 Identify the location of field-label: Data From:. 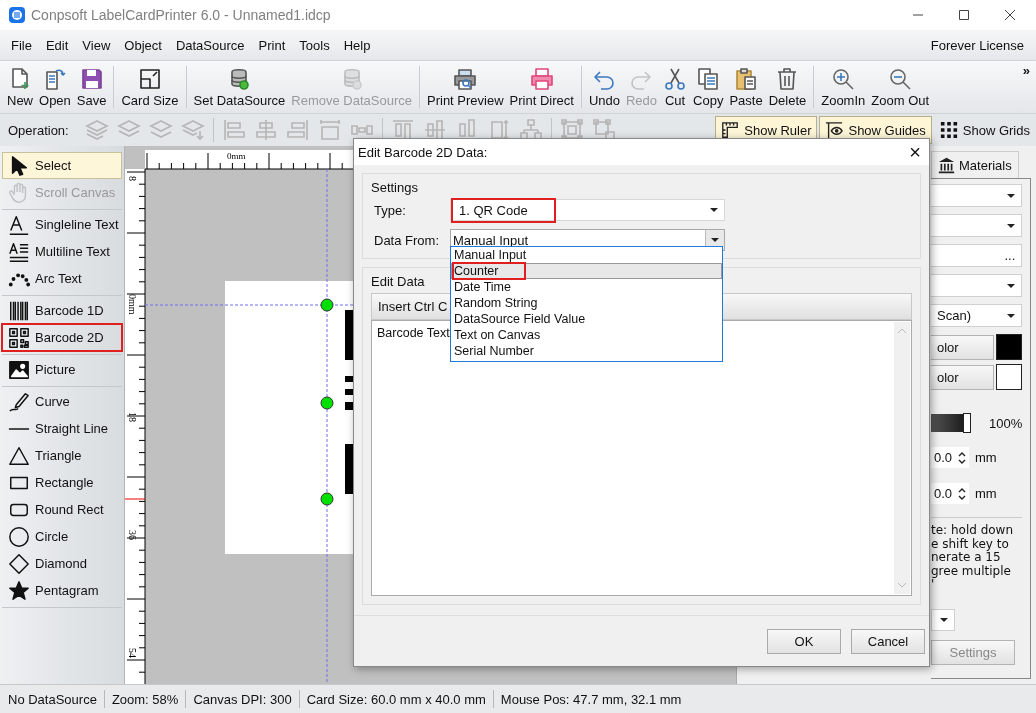
(406, 240).